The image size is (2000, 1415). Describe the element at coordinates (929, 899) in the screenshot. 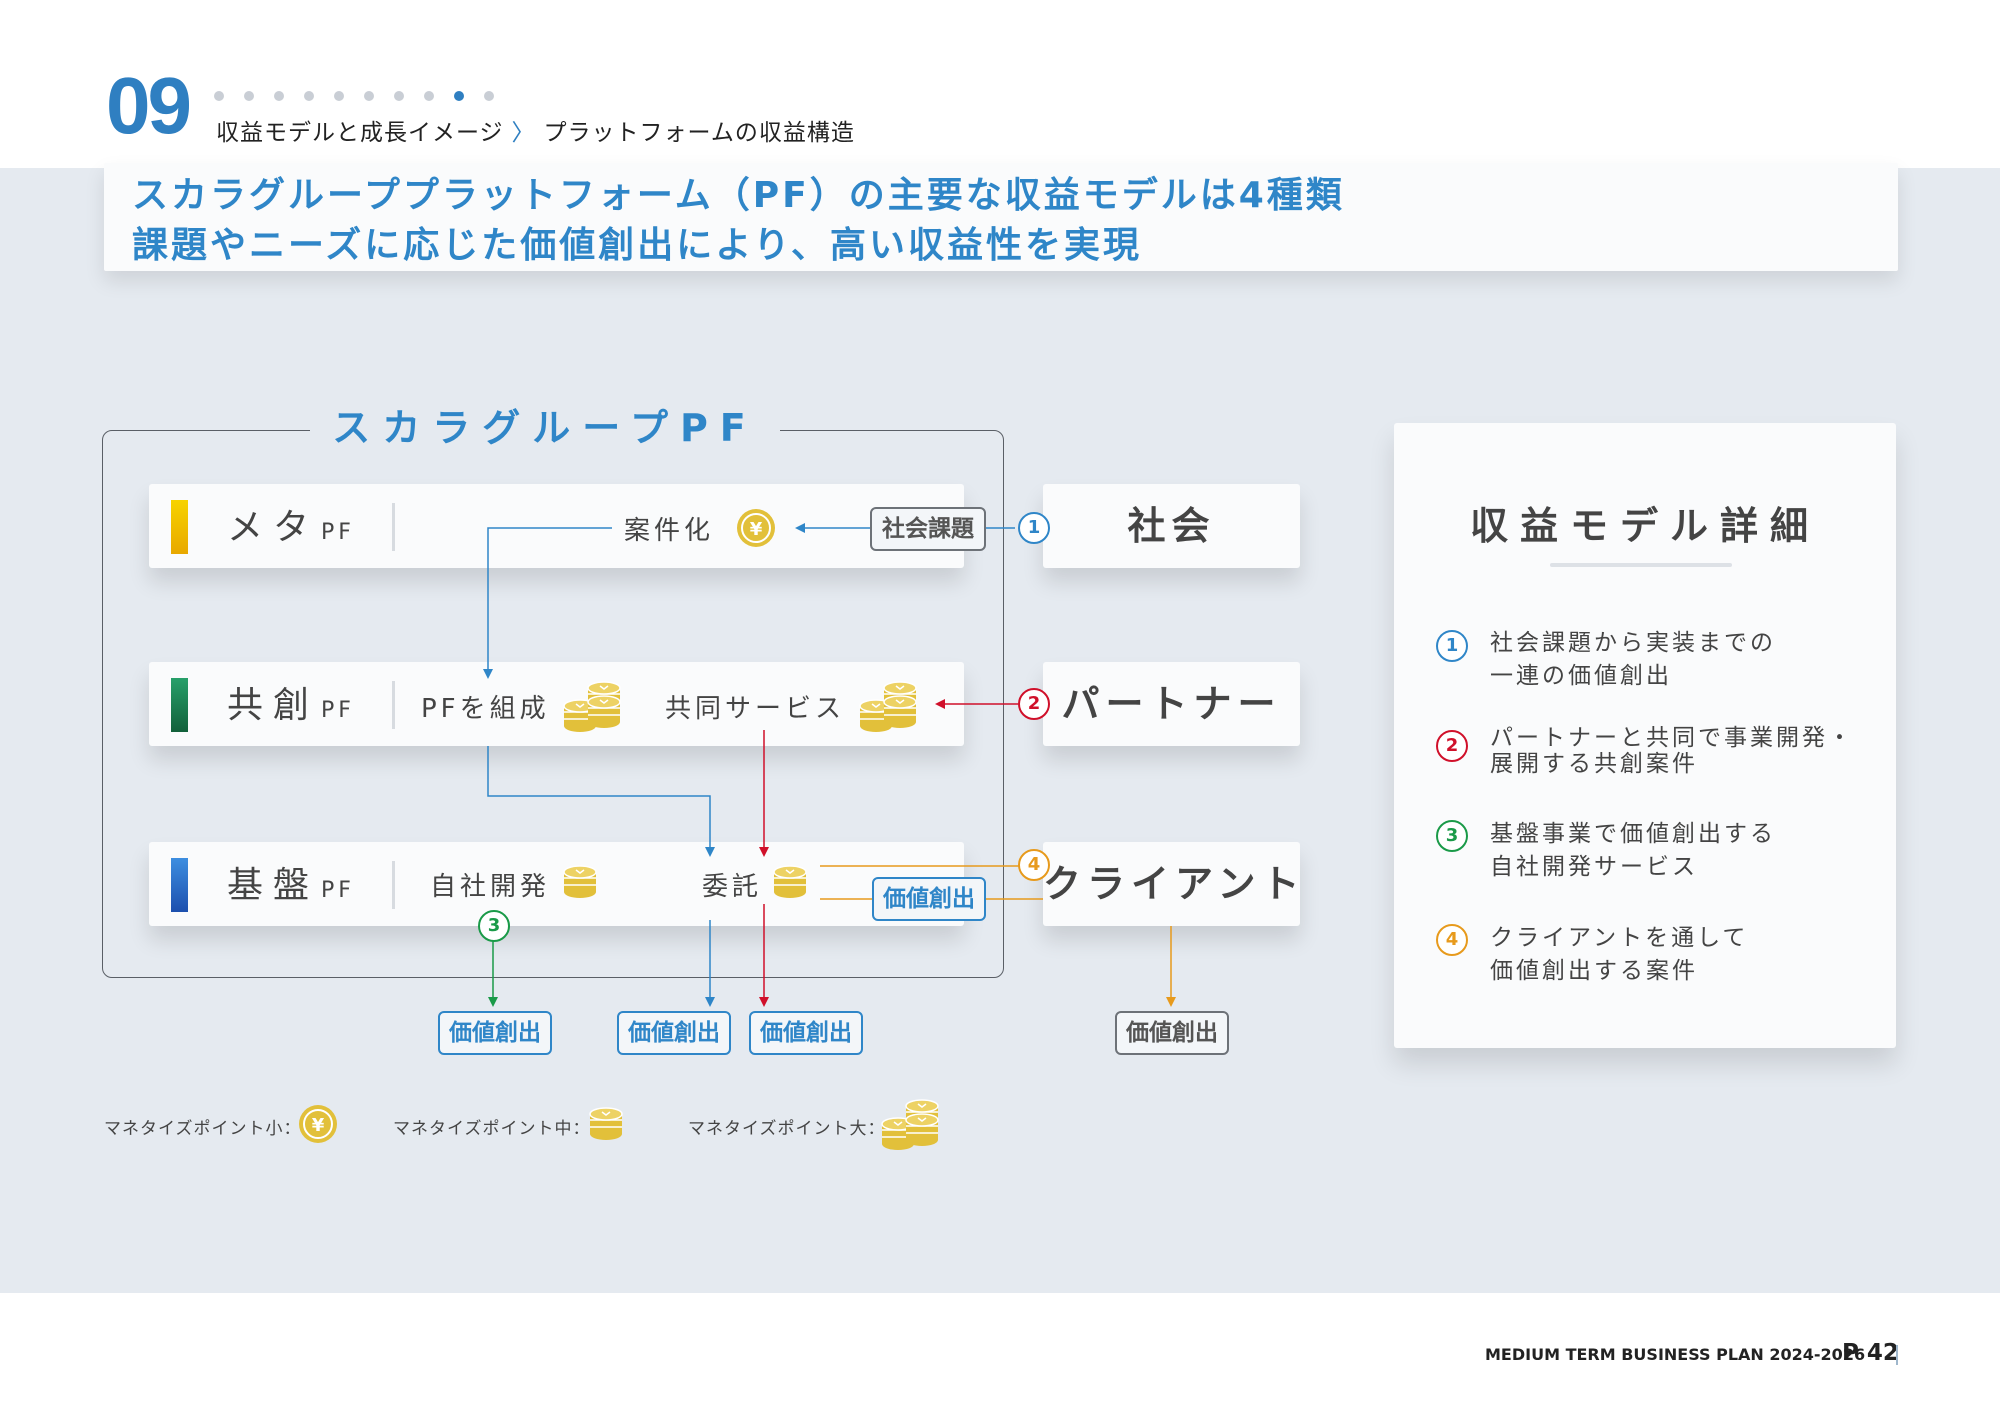

I see `tag-value-creation-client: 価値創出` at that location.